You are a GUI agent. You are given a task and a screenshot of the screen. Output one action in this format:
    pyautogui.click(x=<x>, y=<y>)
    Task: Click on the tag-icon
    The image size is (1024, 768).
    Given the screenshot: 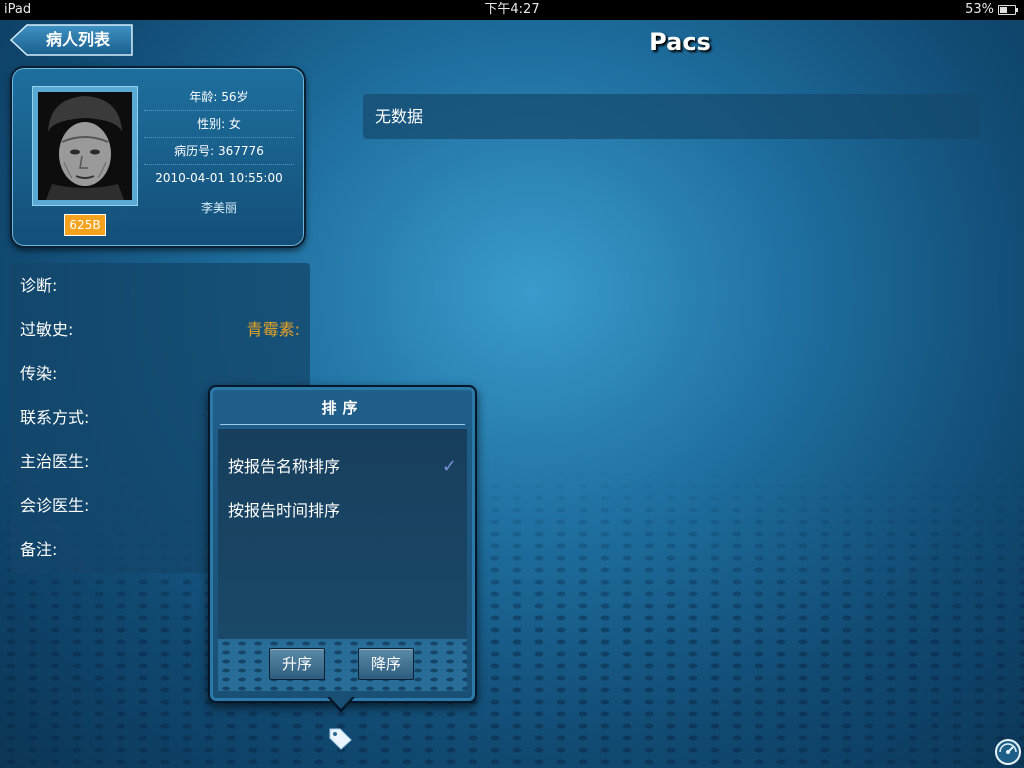 What is the action you would take?
    pyautogui.click(x=340, y=738)
    